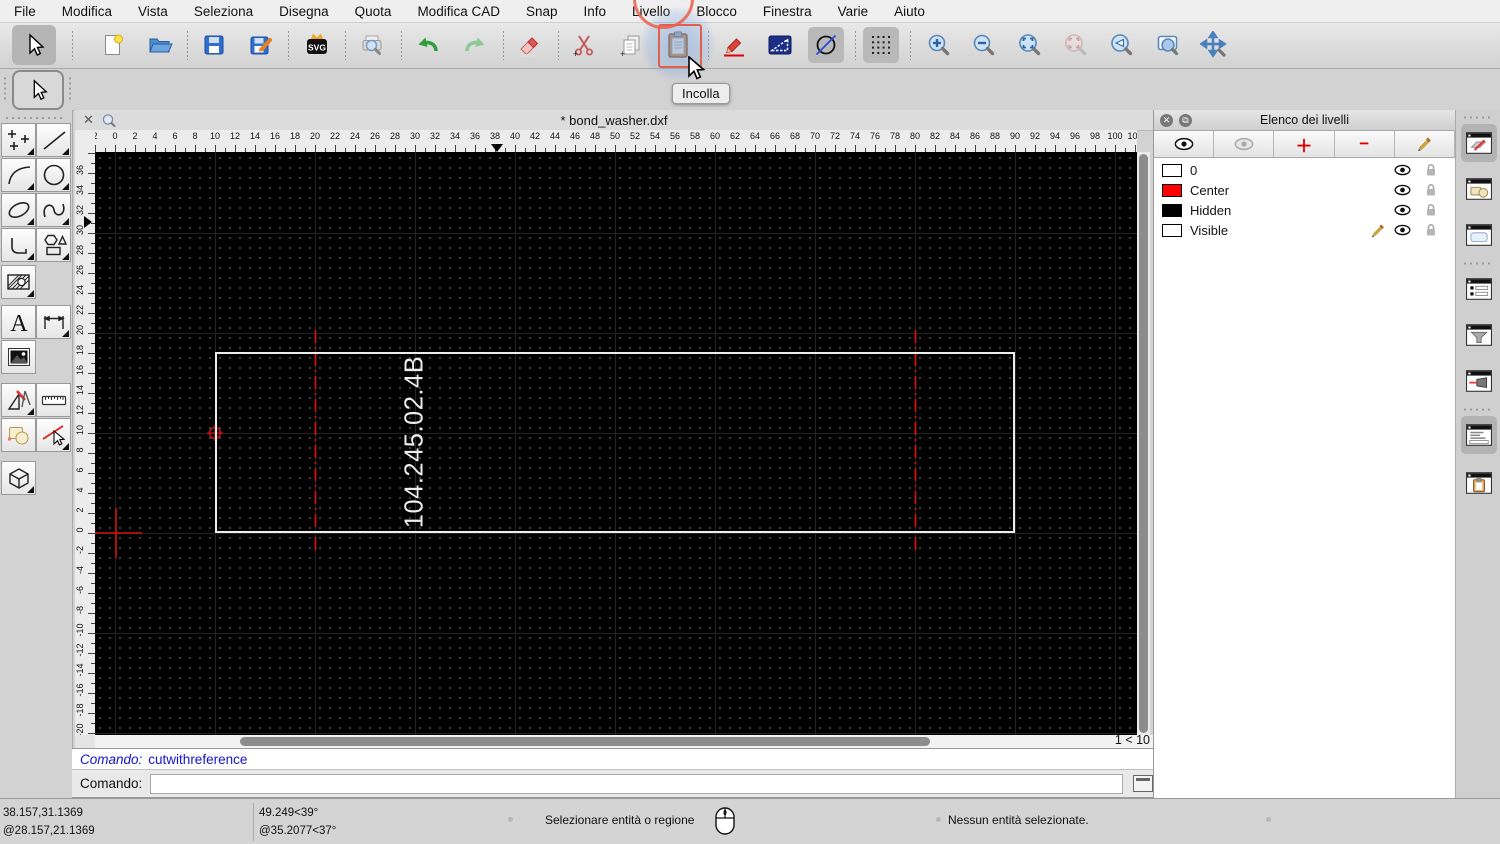 The image size is (1500, 844). Describe the element at coordinates (160, 45) in the screenshot. I see `open-file-button` at that location.